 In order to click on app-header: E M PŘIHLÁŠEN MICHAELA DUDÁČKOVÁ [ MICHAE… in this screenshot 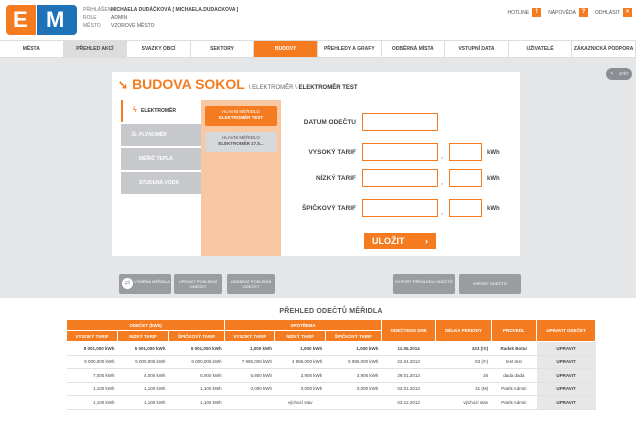, I will do `click(318, 20)`.